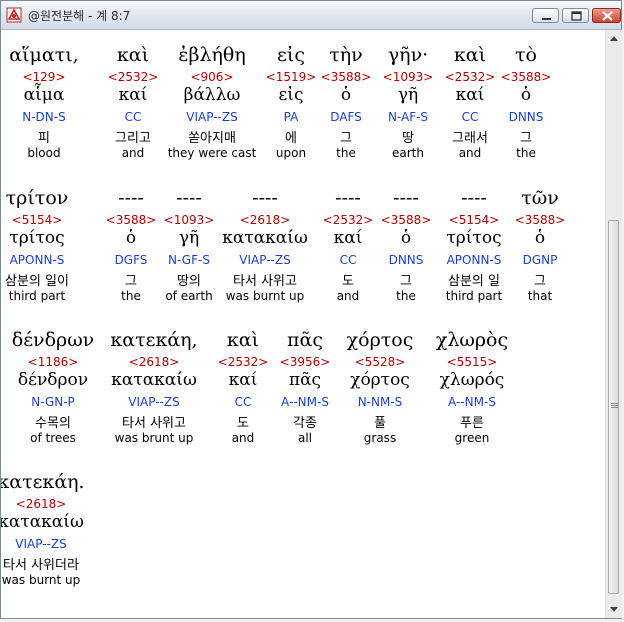 Image resolution: width=624 pixels, height=622 pixels. What do you see at coordinates (380, 362) in the screenshot?
I see `strong-number: <5528>` at bounding box center [380, 362].